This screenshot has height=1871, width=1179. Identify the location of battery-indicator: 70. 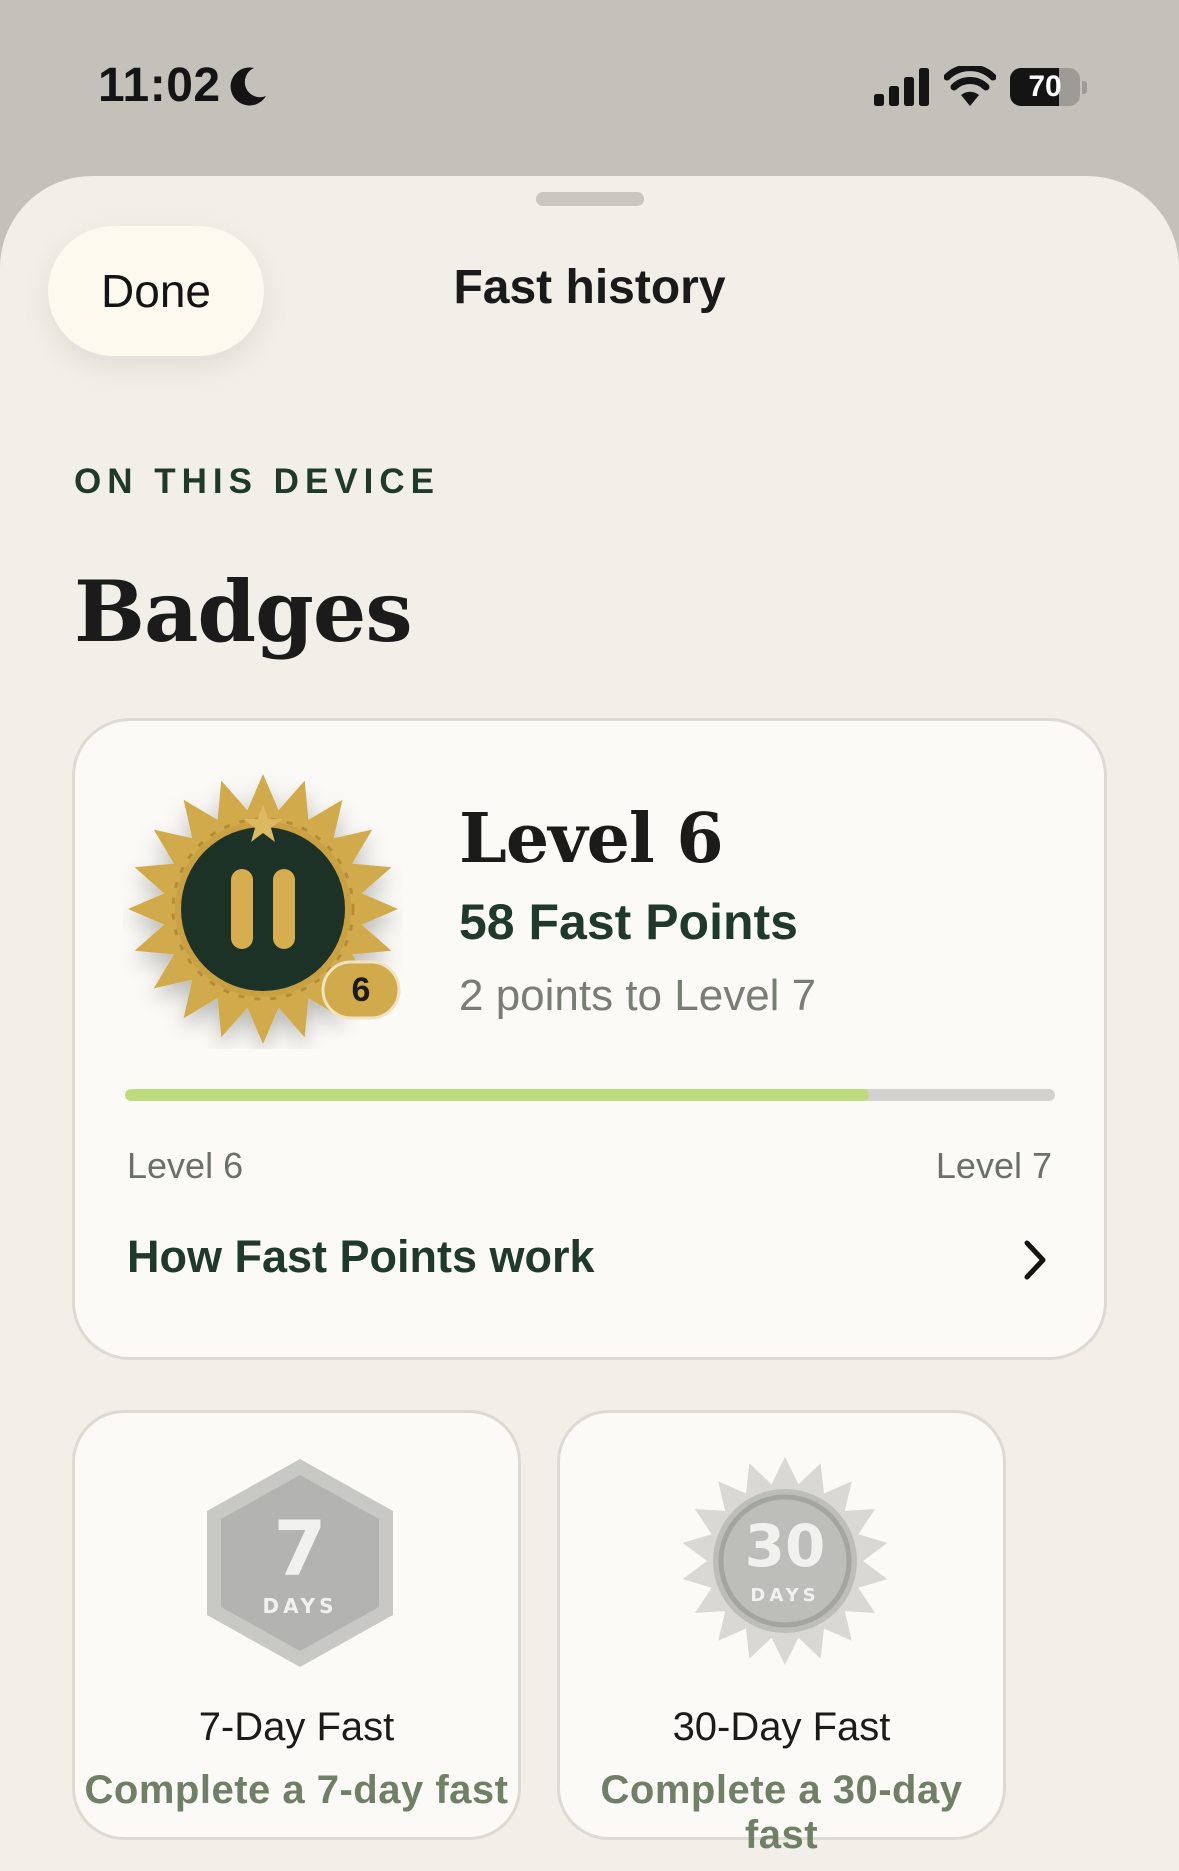
(1048, 87).